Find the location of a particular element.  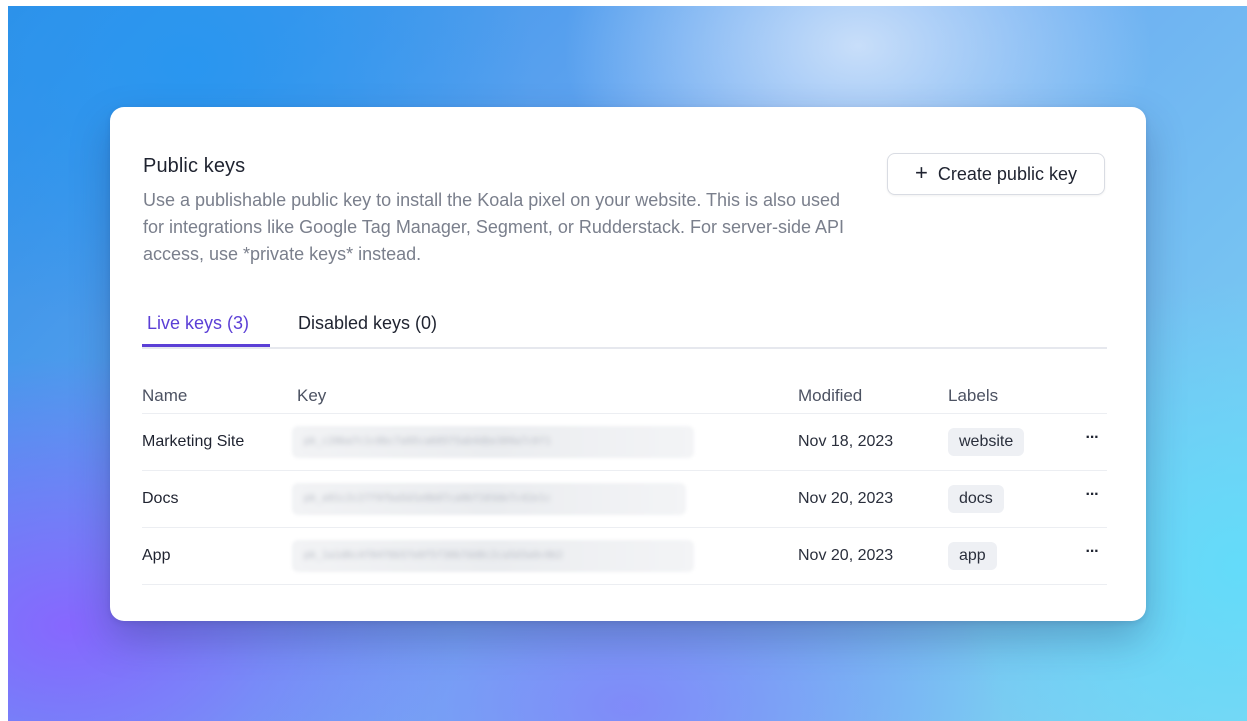

key-name: Marketing Site is located at coordinates (193, 441).